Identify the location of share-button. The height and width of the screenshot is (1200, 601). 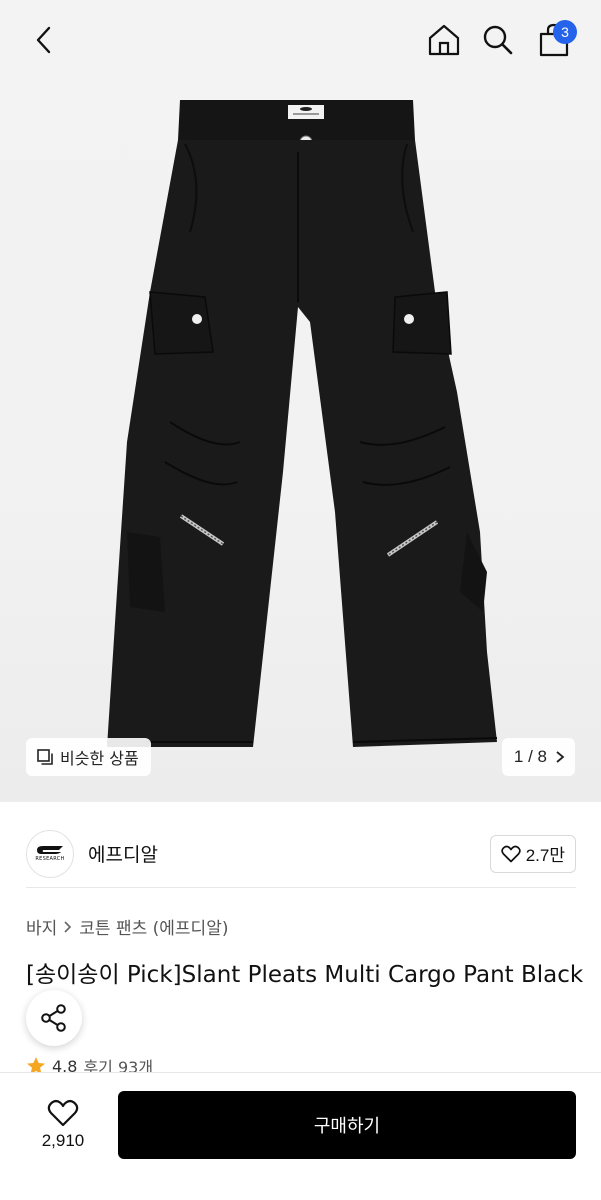
(54, 1018).